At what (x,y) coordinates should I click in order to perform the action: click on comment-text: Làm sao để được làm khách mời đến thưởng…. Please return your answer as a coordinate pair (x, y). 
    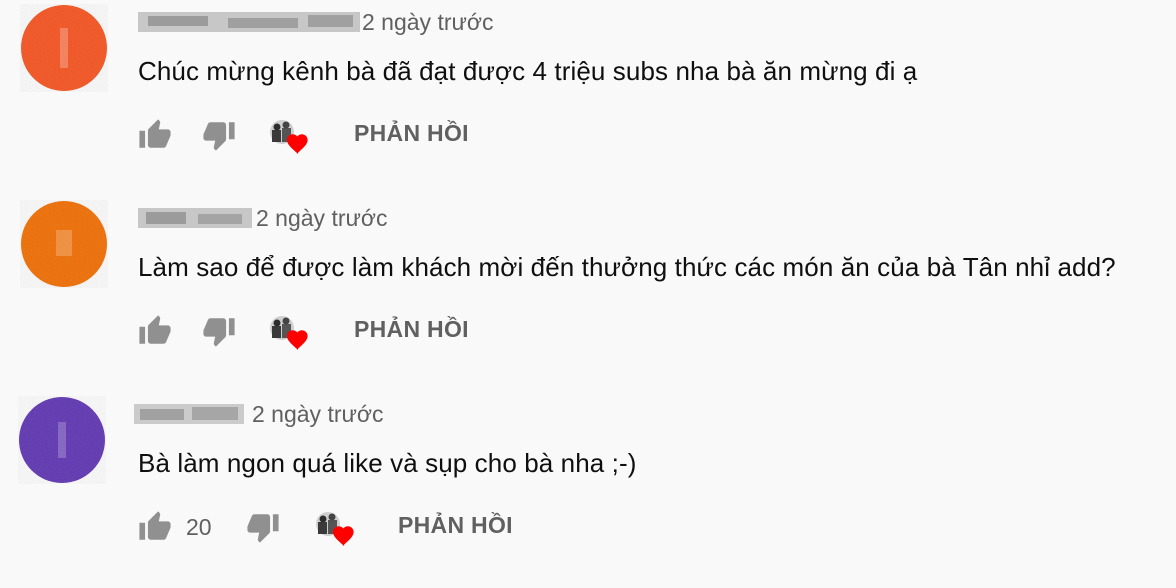
    Looking at the image, I should click on (627, 267).